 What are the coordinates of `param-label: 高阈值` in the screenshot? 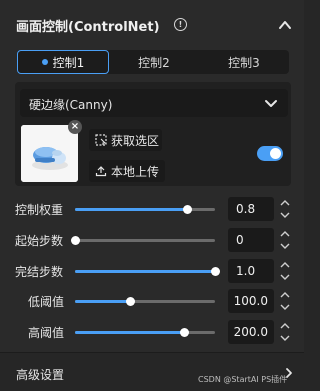 It's located at (46, 333).